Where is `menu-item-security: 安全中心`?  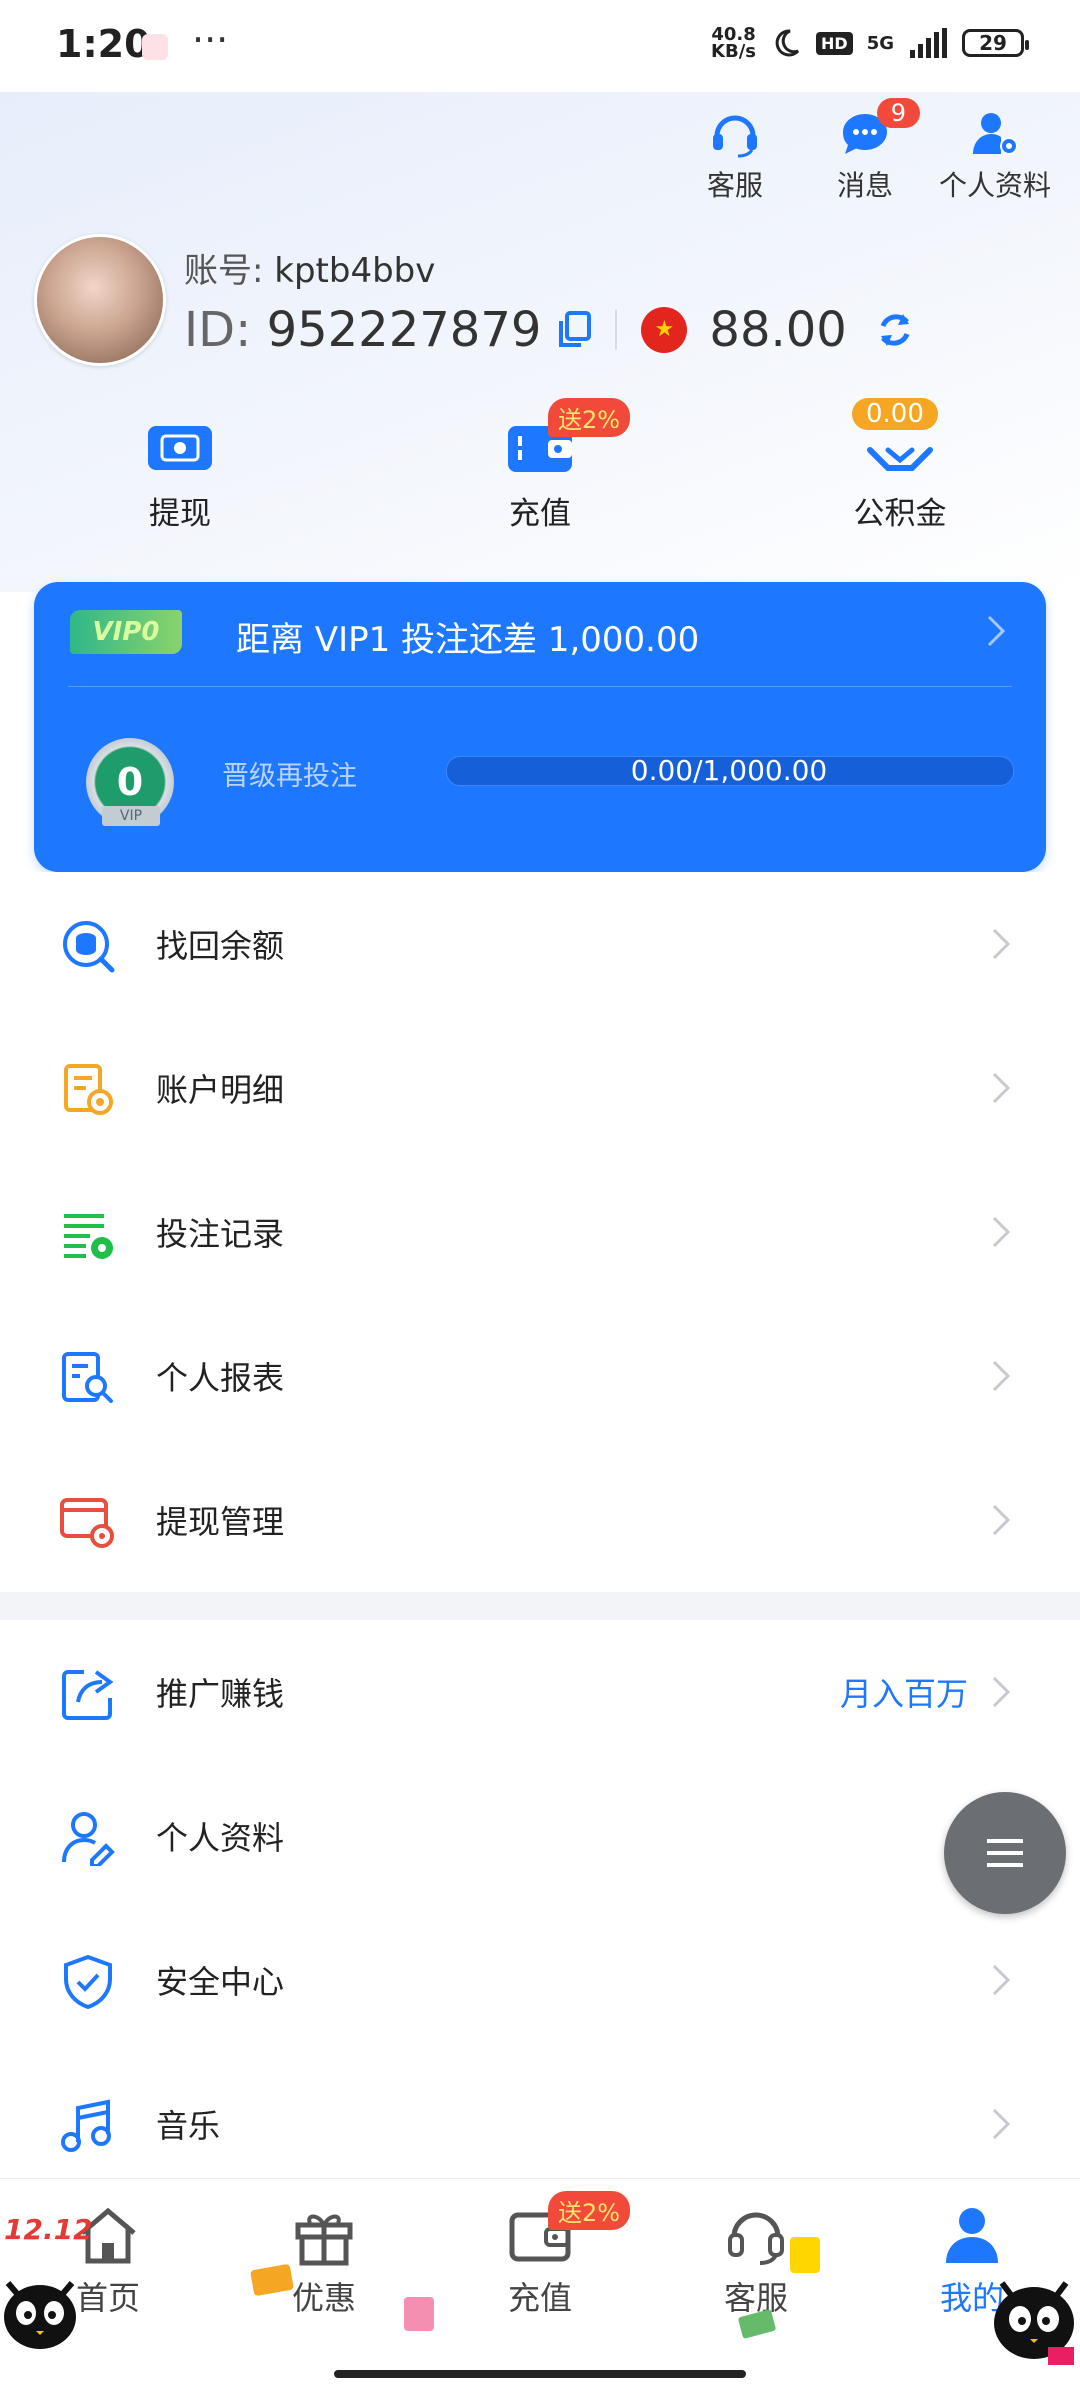 menu-item-security: 安全中心 is located at coordinates (540, 1980).